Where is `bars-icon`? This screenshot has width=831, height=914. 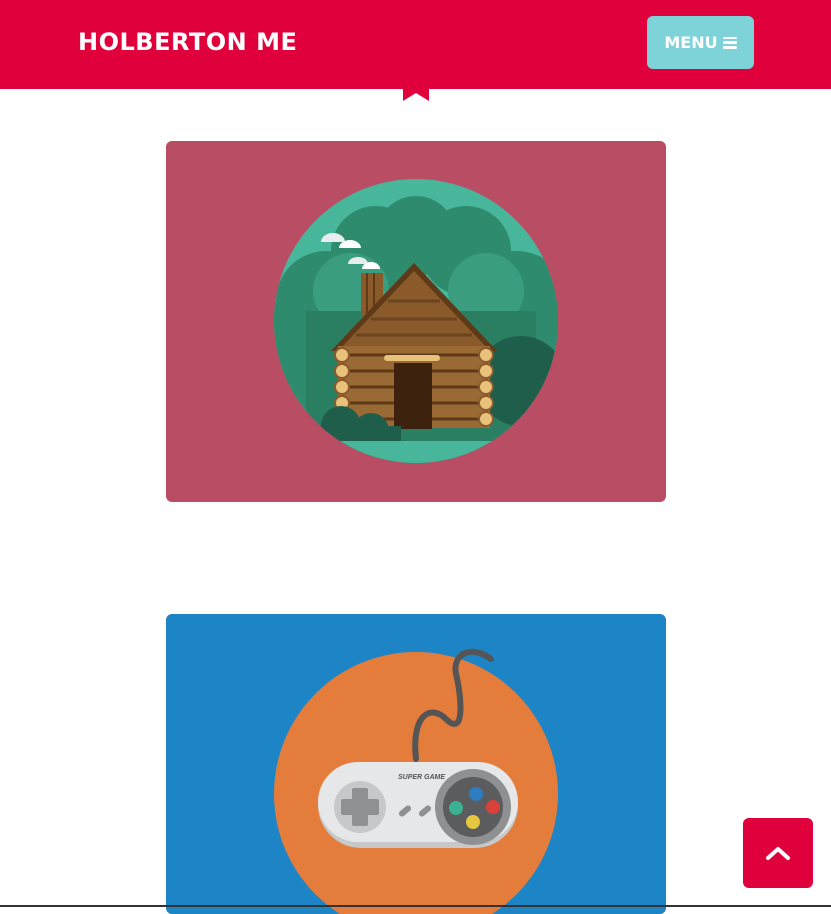
bars-icon is located at coordinates (729, 42).